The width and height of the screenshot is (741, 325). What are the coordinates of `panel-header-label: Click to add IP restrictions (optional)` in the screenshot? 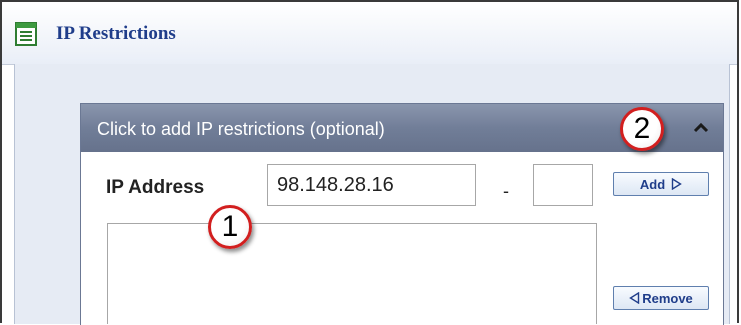 It's located at (241, 129).